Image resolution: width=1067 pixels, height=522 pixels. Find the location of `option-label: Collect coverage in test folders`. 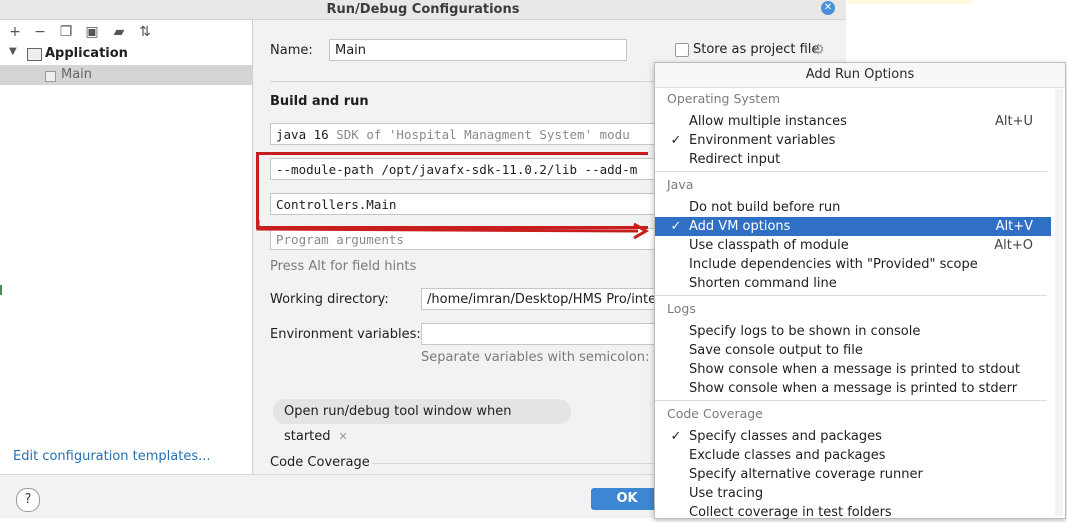

option-label: Collect coverage in test folders is located at coordinates (790, 512).